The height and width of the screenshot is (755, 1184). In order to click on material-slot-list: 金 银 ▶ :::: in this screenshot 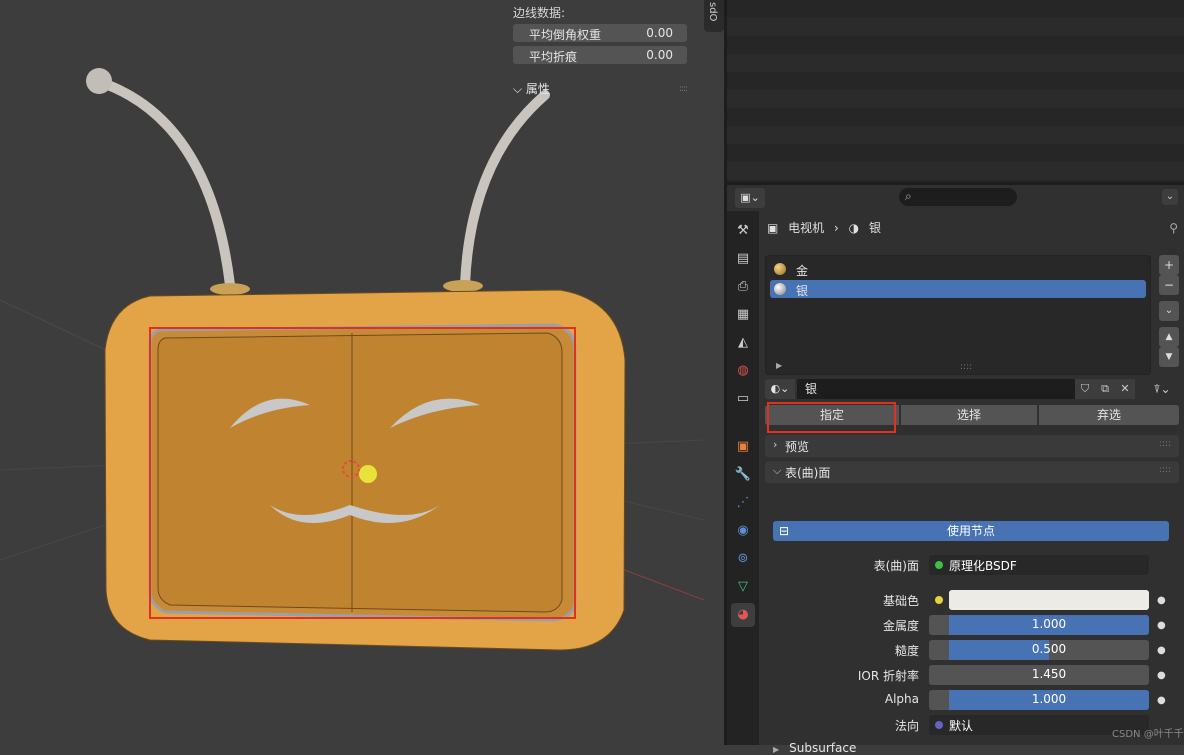, I will do `click(958, 315)`.